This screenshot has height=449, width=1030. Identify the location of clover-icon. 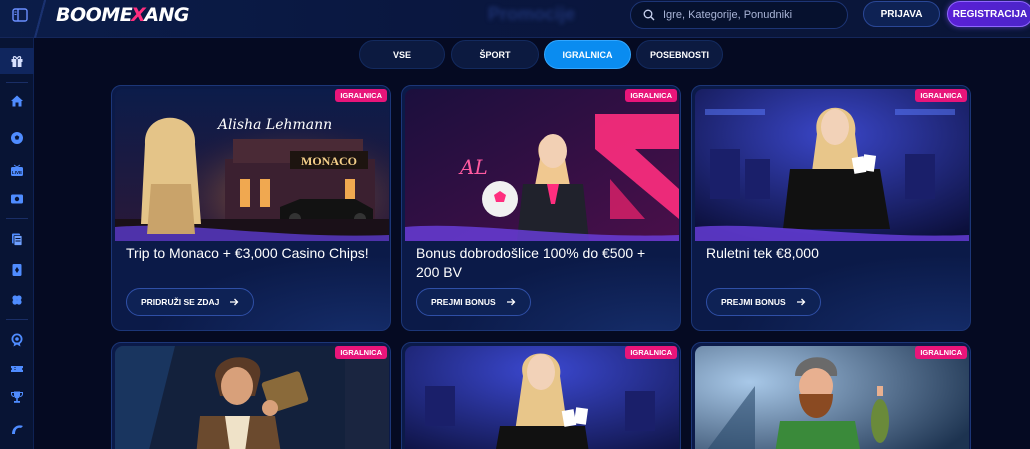
(17, 300).